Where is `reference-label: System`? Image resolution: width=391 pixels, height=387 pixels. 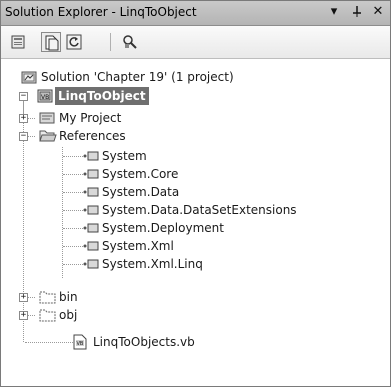 reference-label: System is located at coordinates (124, 156).